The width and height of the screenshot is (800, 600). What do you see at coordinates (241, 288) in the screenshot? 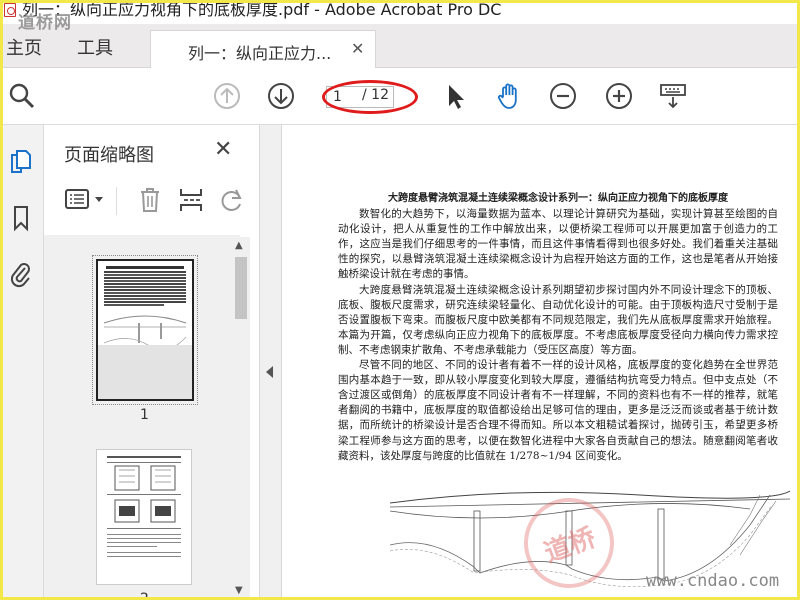
I see `scroll-thumb` at bounding box center [241, 288].